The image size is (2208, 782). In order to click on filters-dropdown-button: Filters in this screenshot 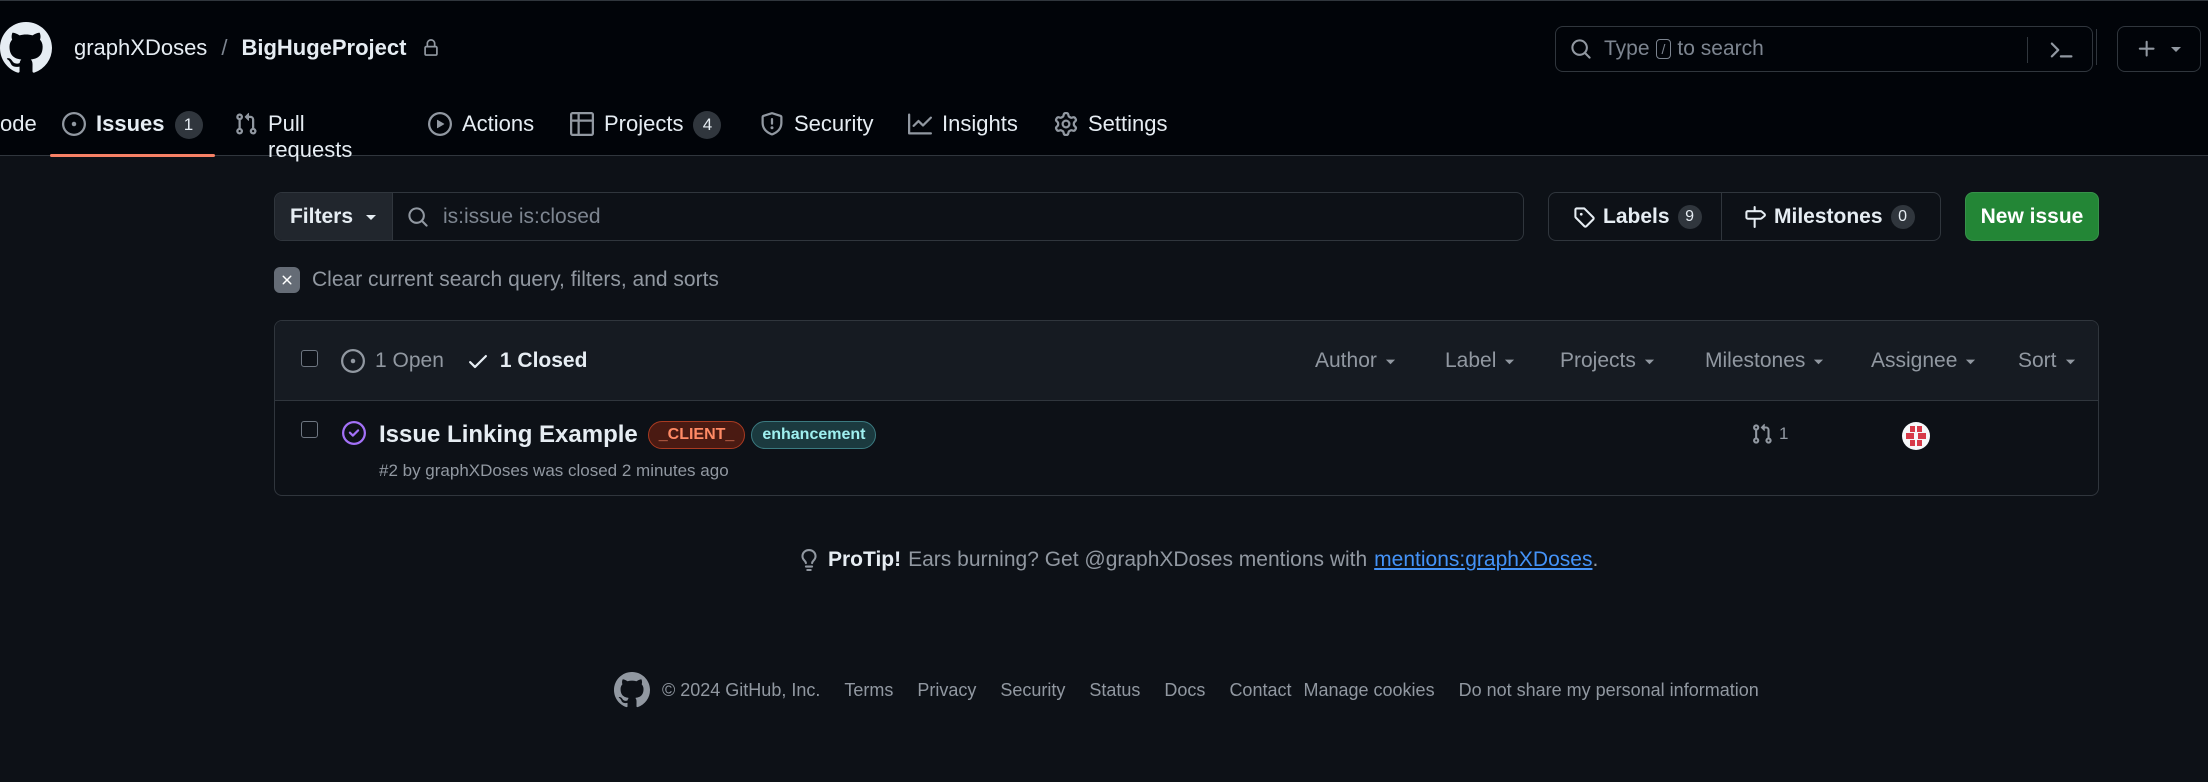, I will do `click(334, 216)`.